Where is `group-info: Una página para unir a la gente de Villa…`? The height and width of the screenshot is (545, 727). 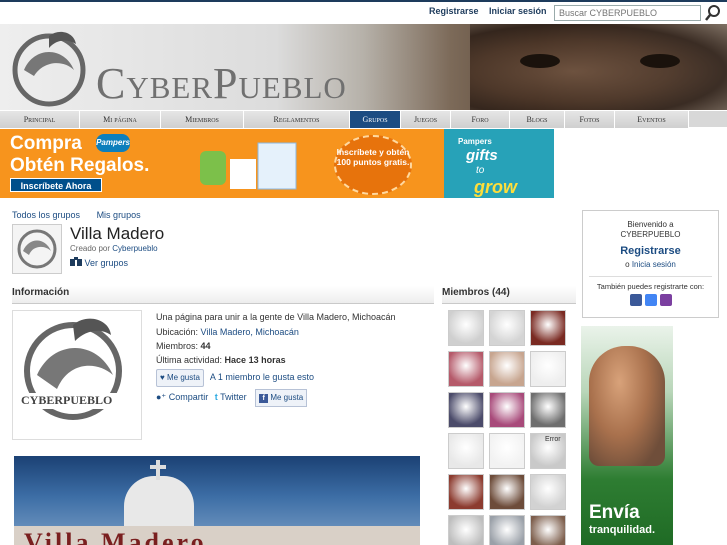
group-info: Una página para unir a la gente de Villa… is located at coordinates (276, 358).